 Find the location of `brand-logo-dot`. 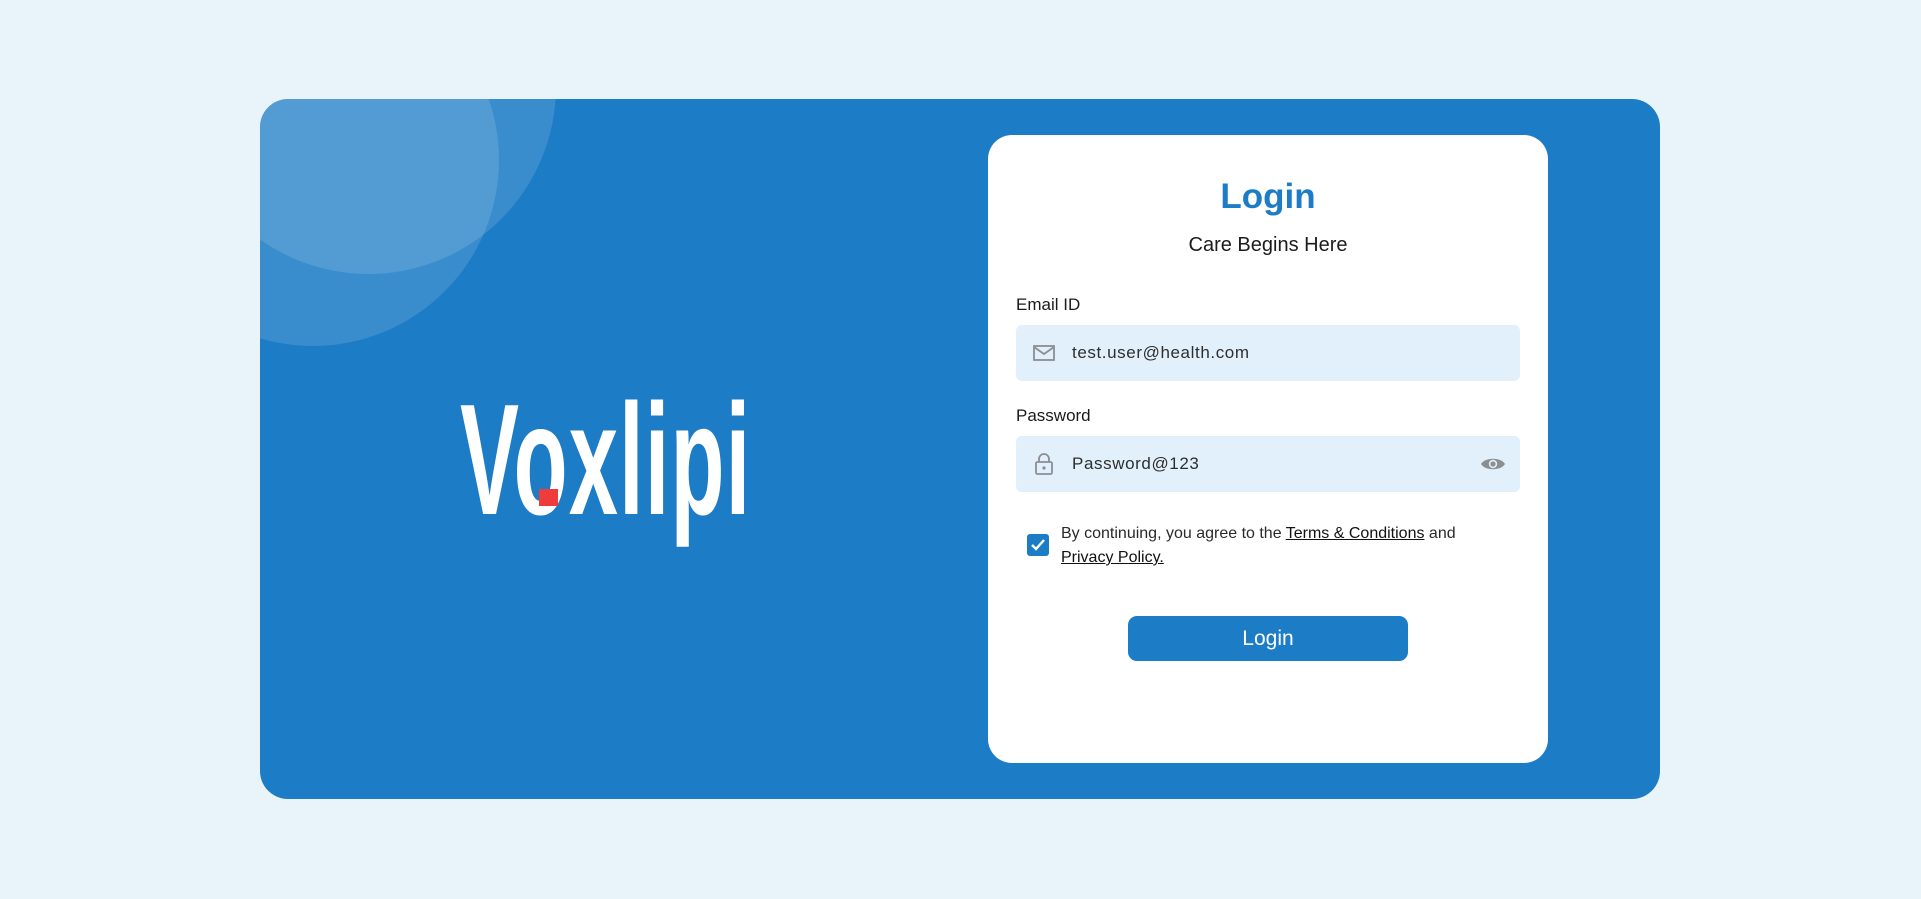

brand-logo-dot is located at coordinates (548, 497).